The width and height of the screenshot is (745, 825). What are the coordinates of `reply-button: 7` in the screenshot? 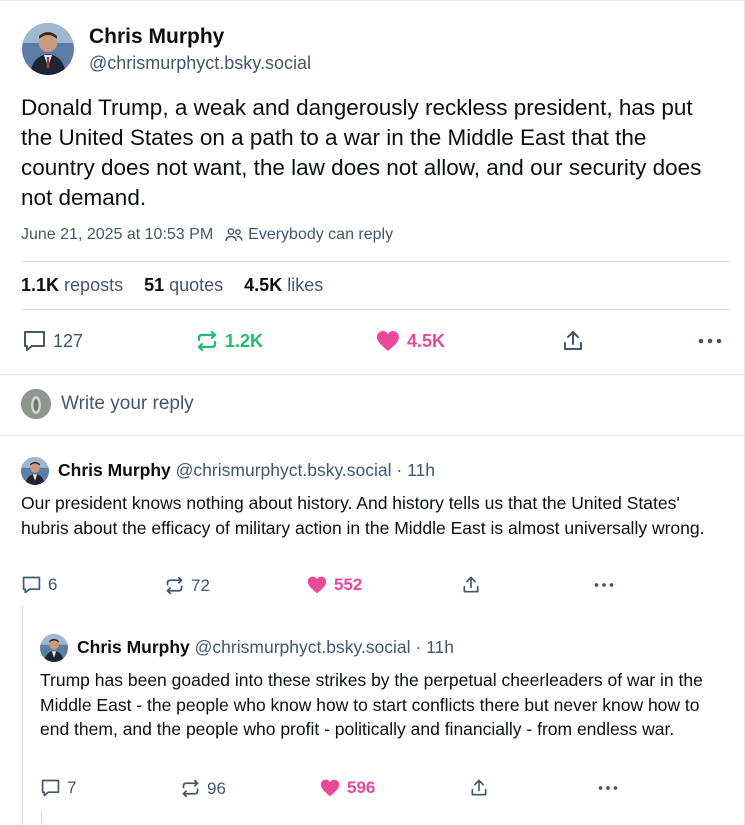 It's located at (58, 788).